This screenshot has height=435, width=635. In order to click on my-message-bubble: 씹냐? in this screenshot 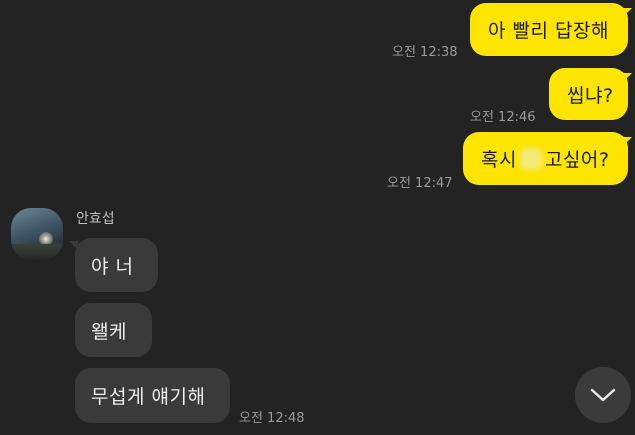, I will do `click(588, 94)`.